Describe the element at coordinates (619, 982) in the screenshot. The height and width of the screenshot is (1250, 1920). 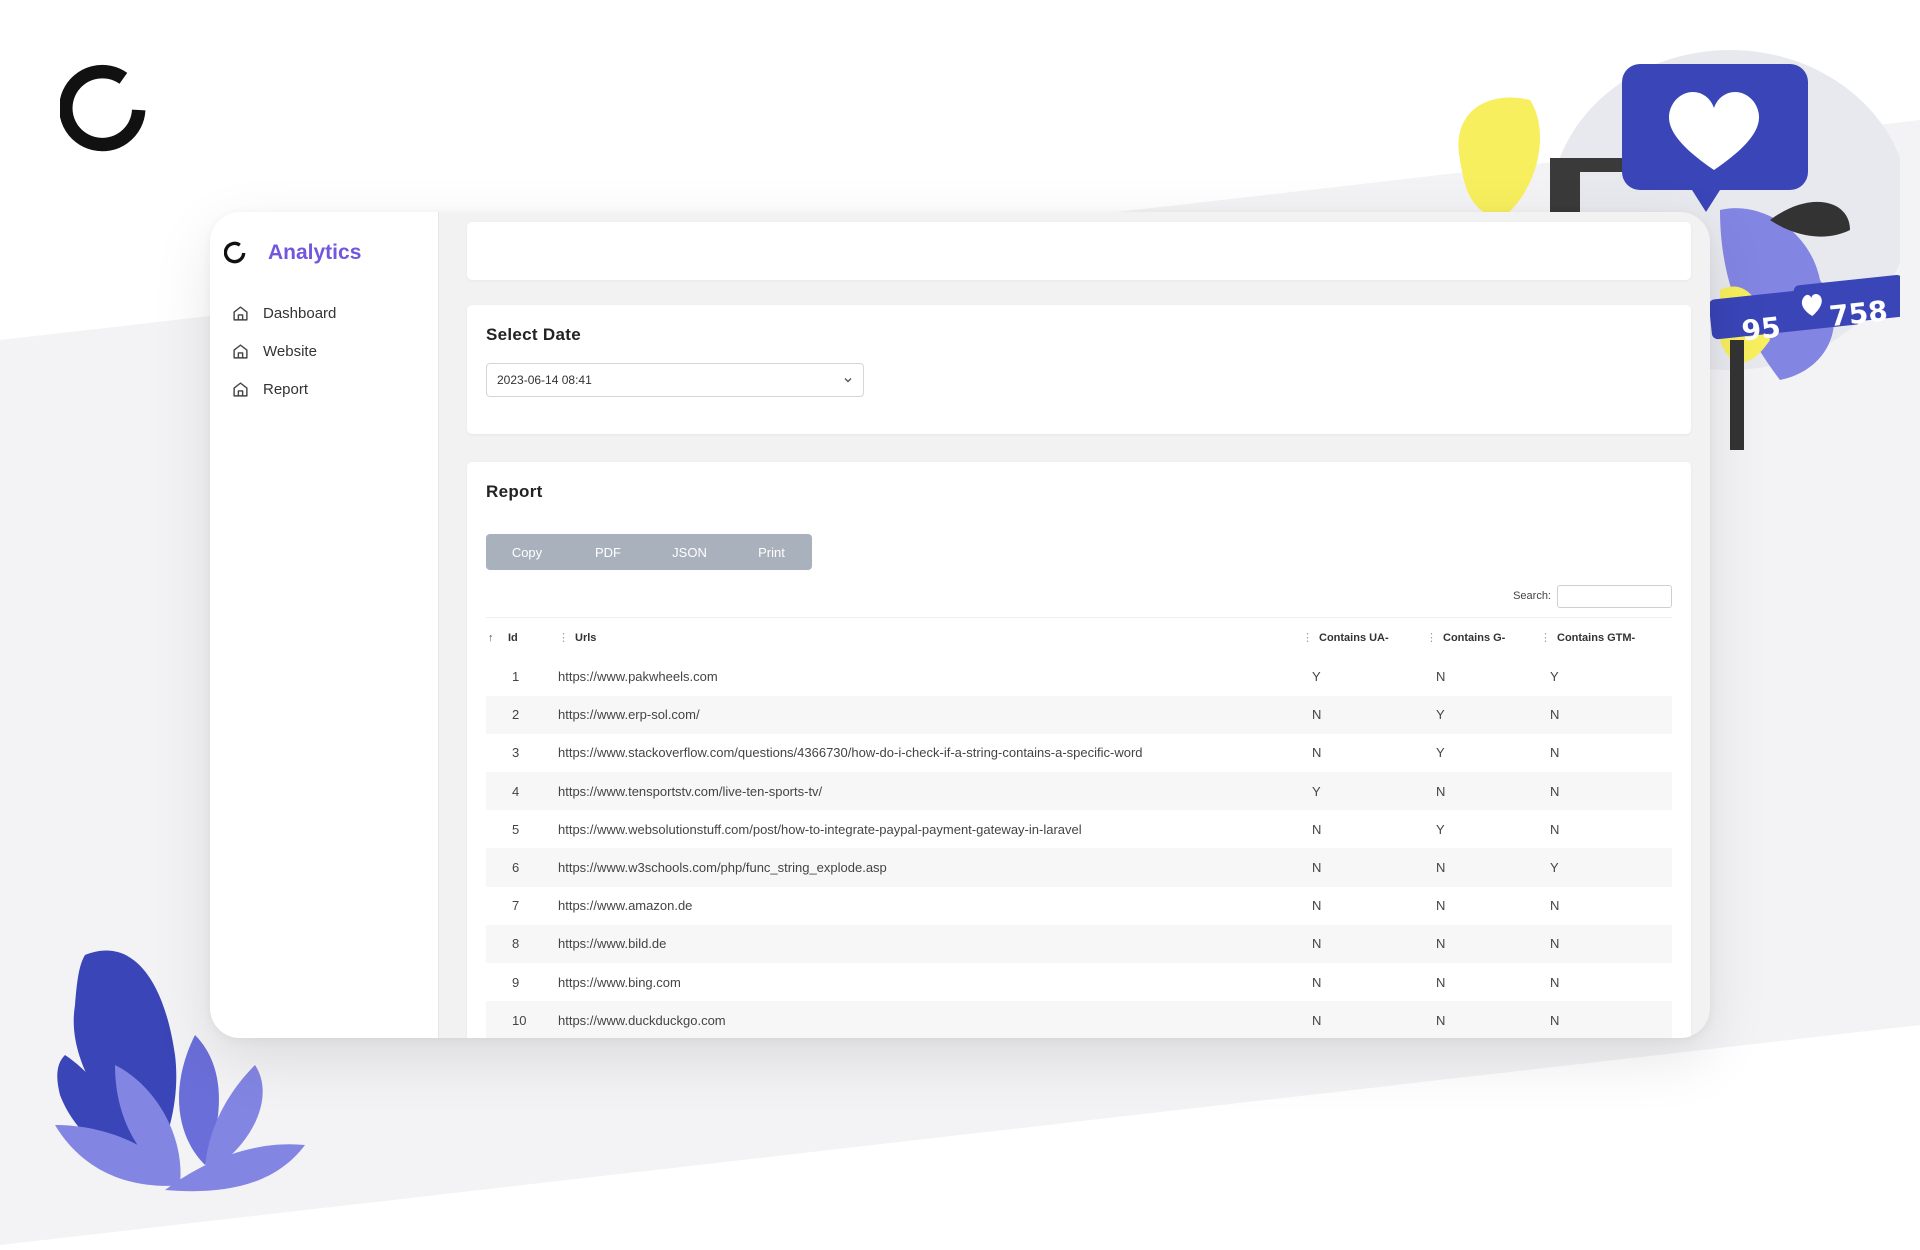
I see `cell-url: https://www.bing.com` at that location.